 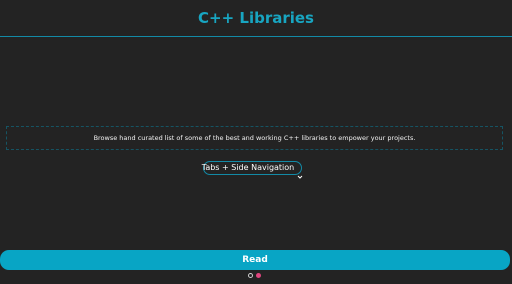 I want to click on pagination-dot-2-active, so click(x=258, y=275).